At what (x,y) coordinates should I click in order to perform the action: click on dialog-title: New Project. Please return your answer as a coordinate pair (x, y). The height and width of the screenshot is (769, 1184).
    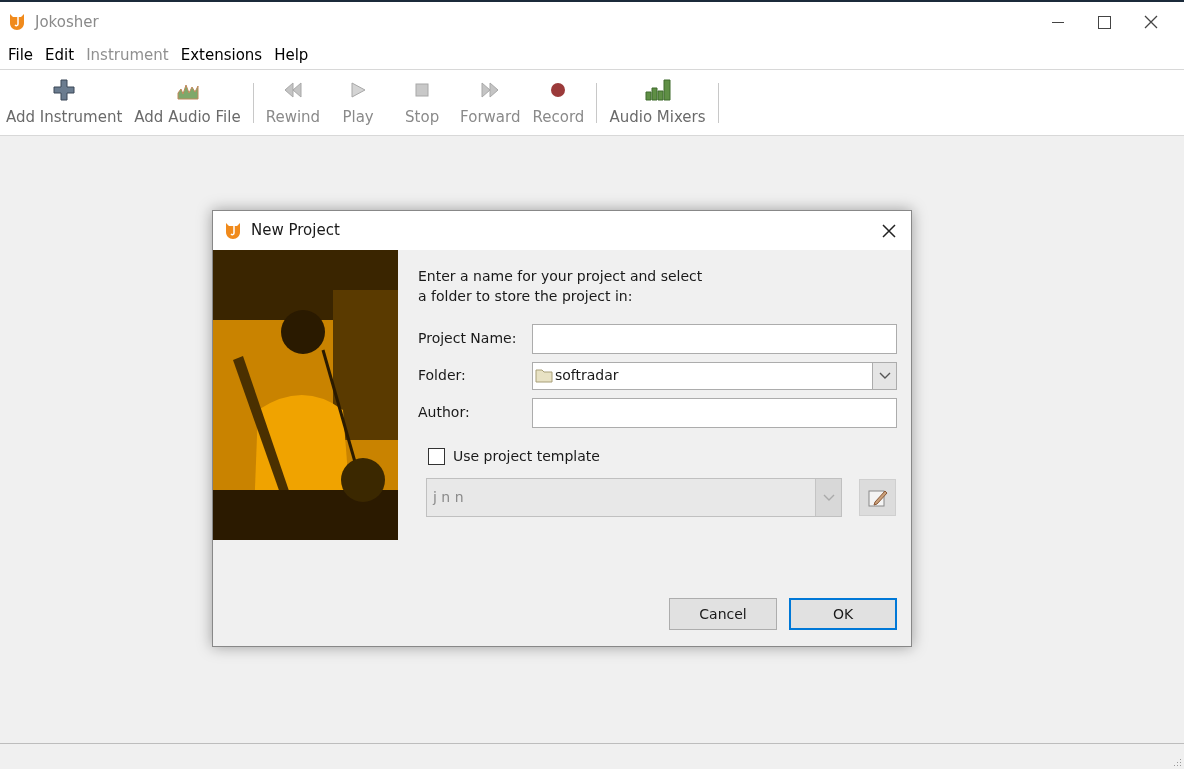
    Looking at the image, I should click on (295, 231).